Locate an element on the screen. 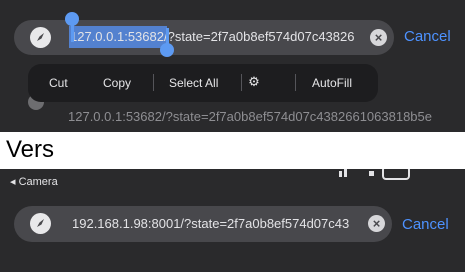  back-to-camera-link: ◂ Camera is located at coordinates (34, 181).